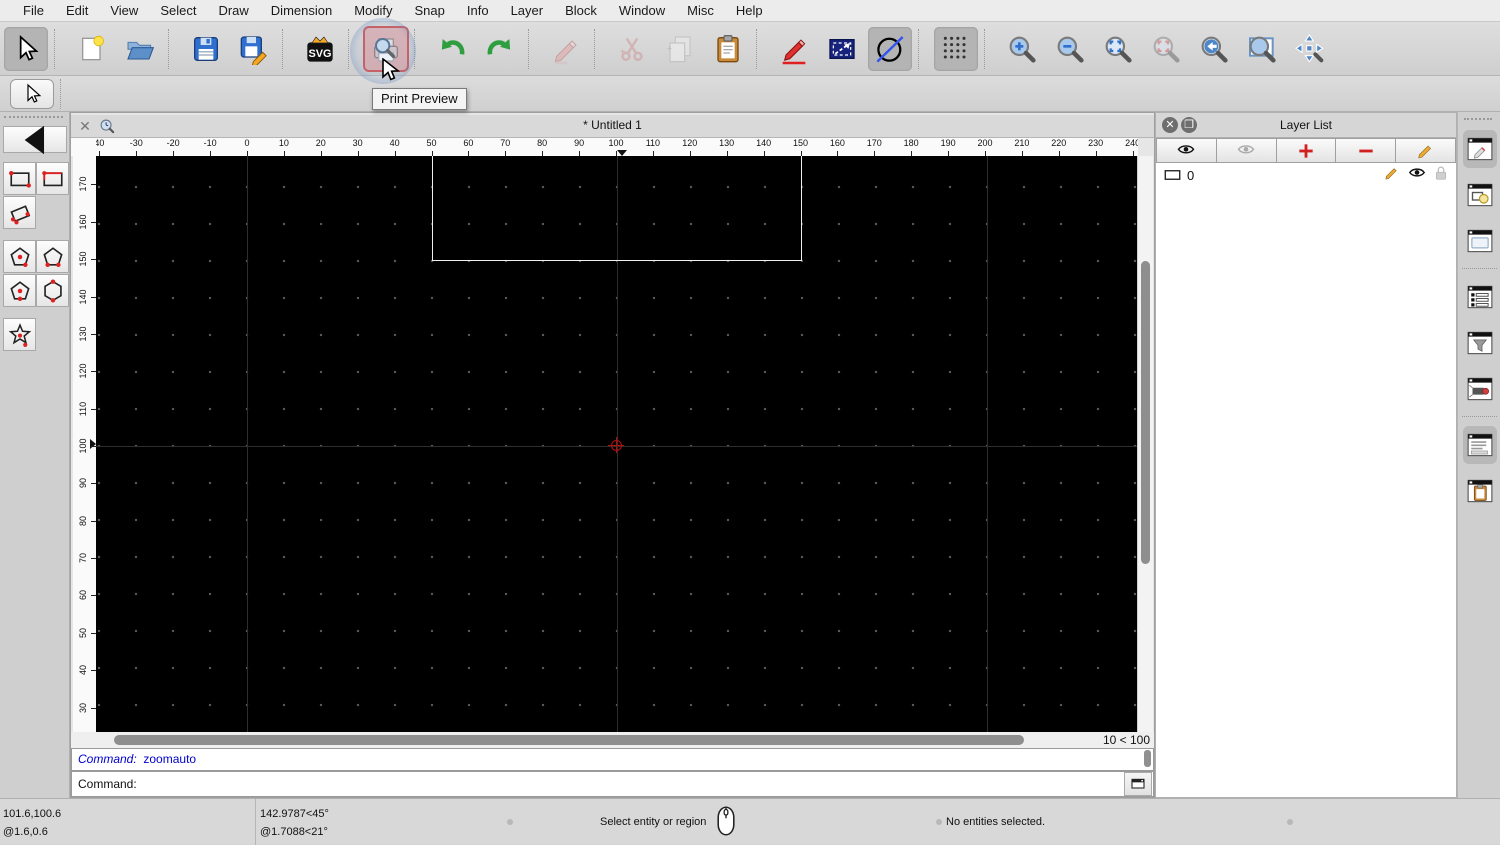 This screenshot has height=845, width=1500. I want to click on zoom-pan-button, so click(1310, 49).